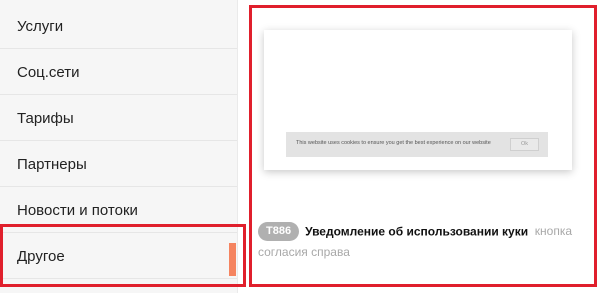 The height and width of the screenshot is (293, 598). Describe the element at coordinates (45, 118) in the screenshot. I see `sidebar-item-label: Тарифы` at that location.